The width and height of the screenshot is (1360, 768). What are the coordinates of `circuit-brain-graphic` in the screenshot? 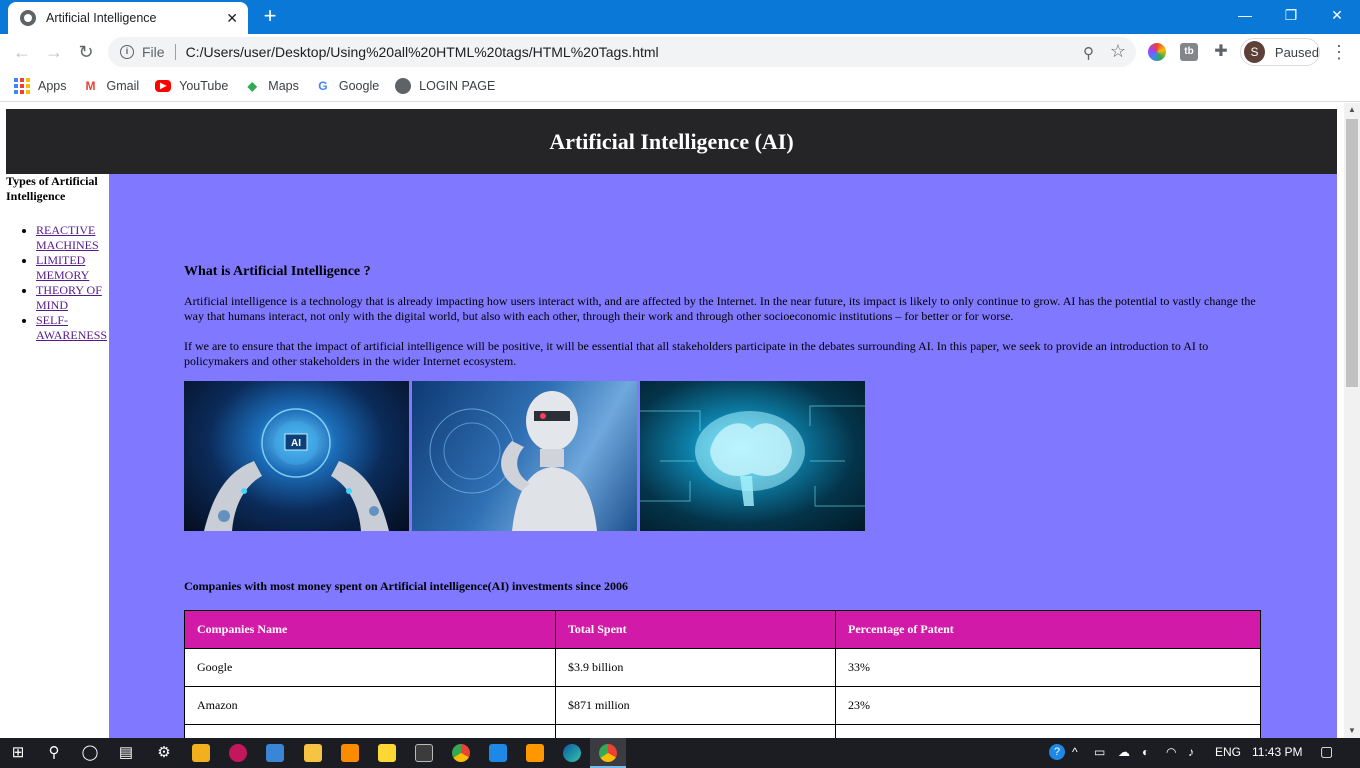 It's located at (752, 456).